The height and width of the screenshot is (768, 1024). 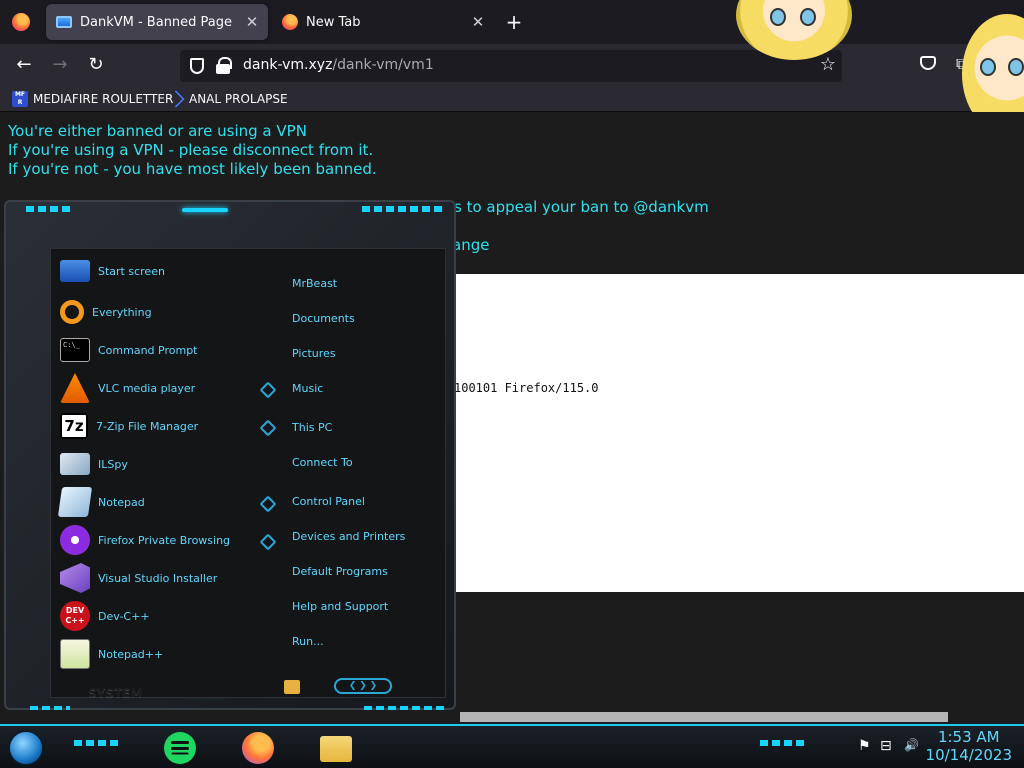 What do you see at coordinates (75, 464) in the screenshot?
I see `ilspy-icon` at bounding box center [75, 464].